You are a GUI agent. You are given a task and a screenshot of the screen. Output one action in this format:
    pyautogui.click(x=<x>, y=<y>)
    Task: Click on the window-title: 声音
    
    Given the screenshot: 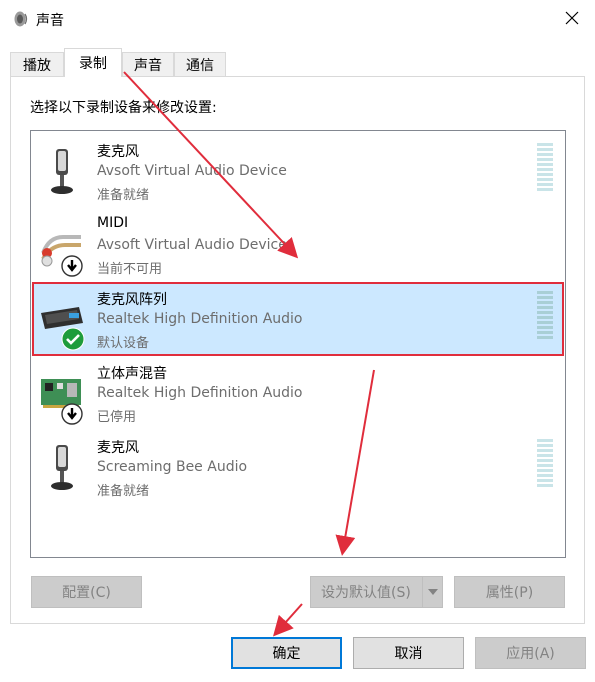 What is the action you would take?
    pyautogui.click(x=50, y=21)
    